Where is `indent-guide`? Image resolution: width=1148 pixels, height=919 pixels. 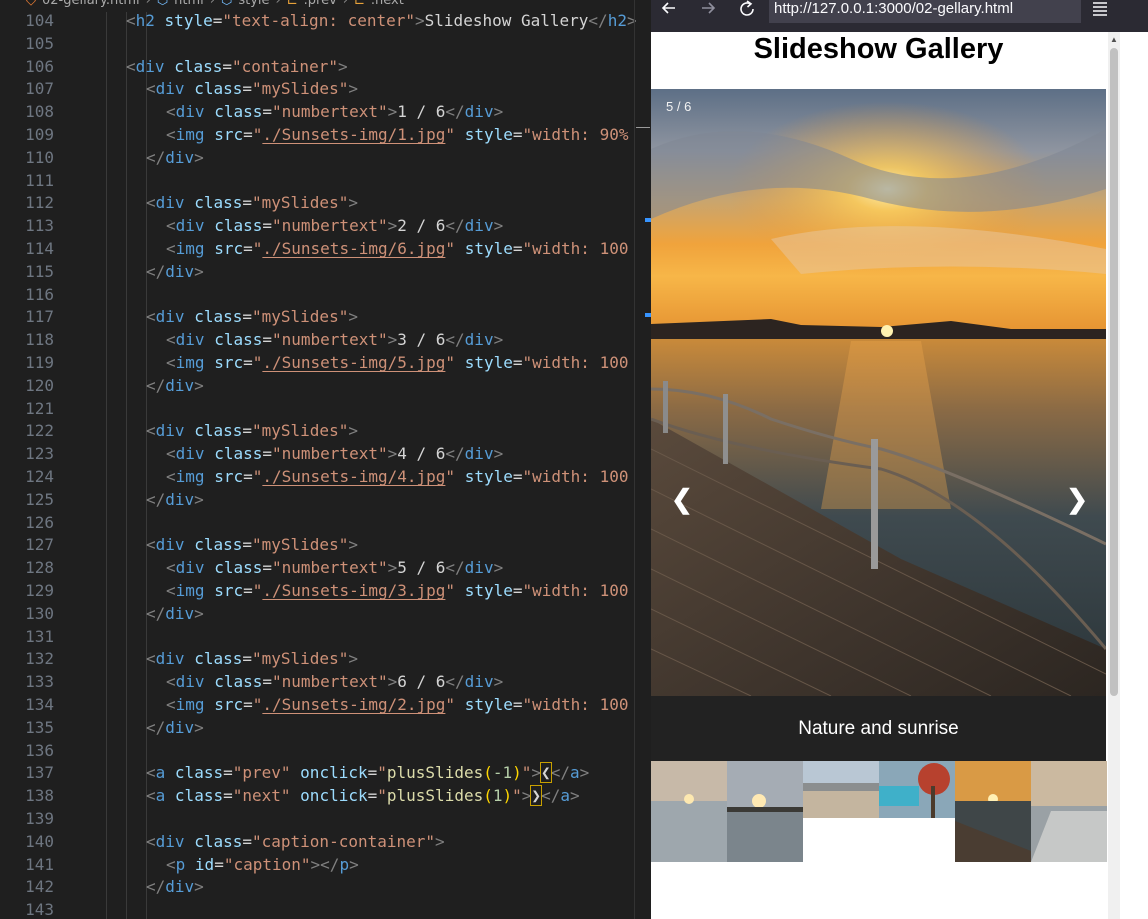
indent-guide is located at coordinates (126, 459).